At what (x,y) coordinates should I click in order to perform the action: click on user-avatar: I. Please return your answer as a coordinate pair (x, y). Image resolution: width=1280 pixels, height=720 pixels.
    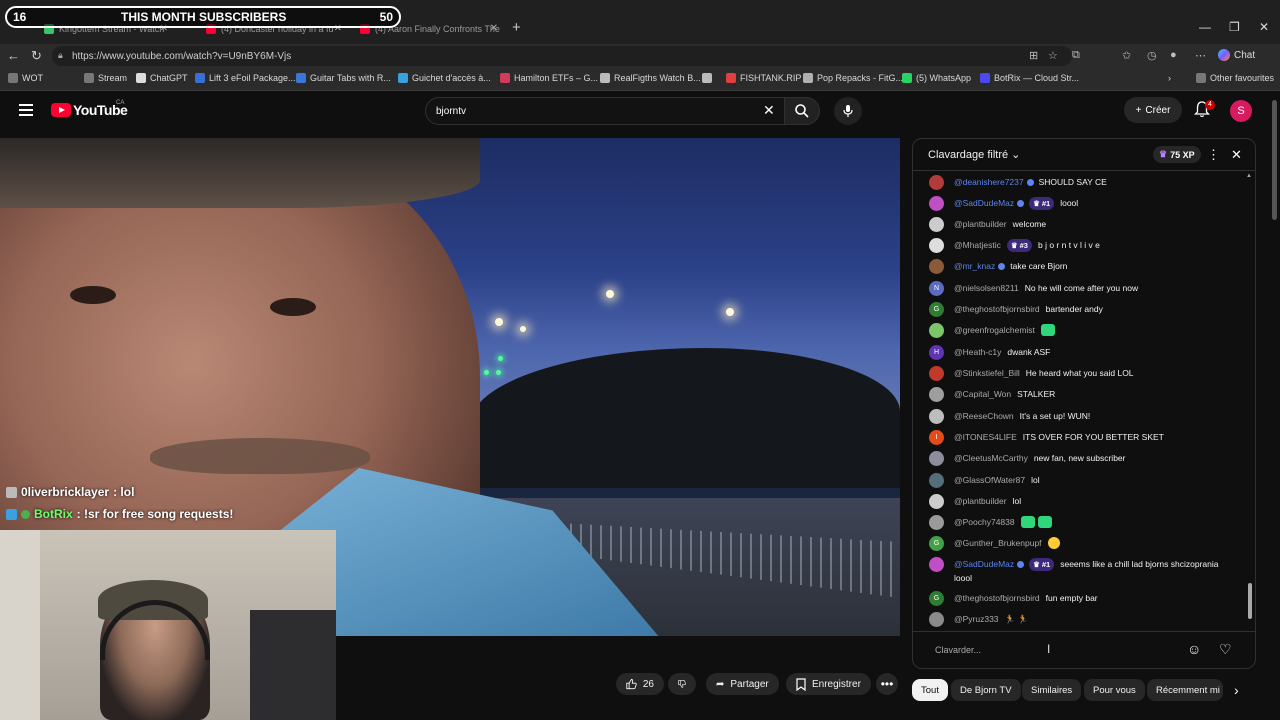
    Looking at the image, I should click on (936, 437).